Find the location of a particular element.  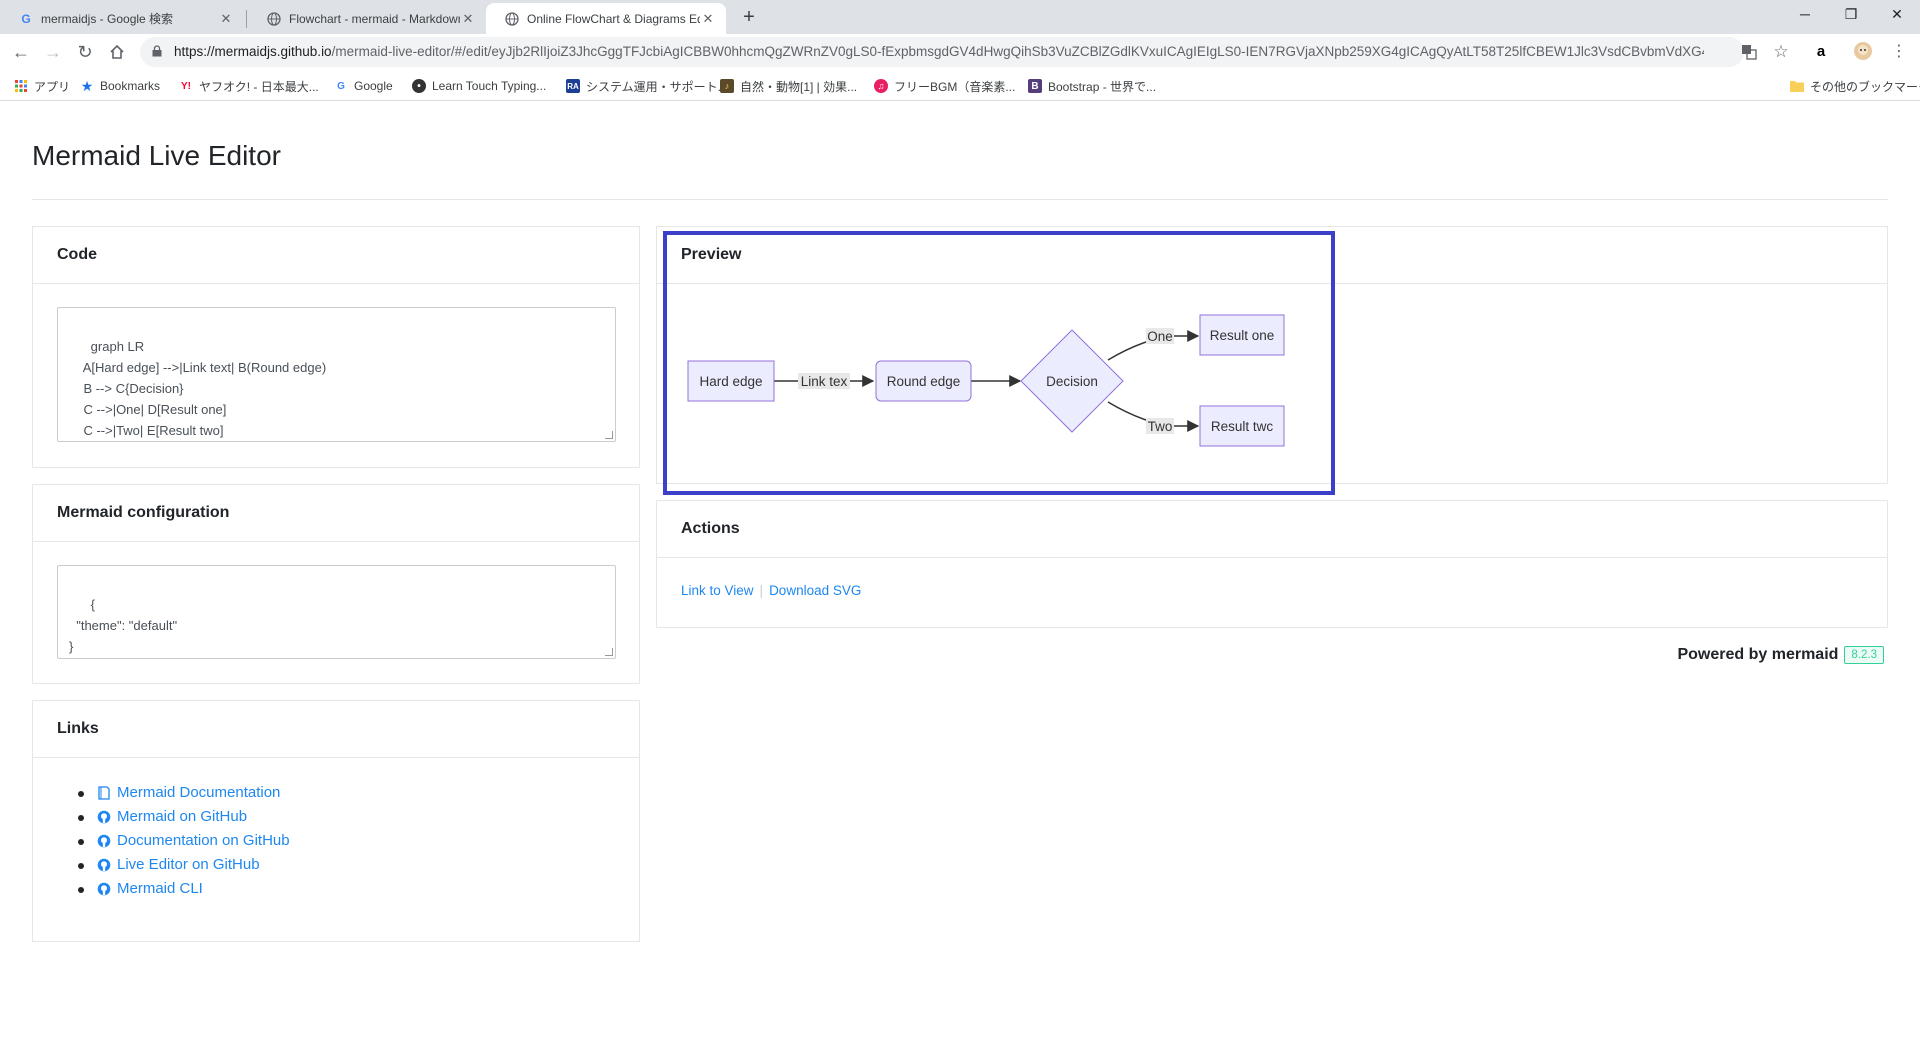

bookmark-star-icon: ☆ is located at coordinates (1781, 52).